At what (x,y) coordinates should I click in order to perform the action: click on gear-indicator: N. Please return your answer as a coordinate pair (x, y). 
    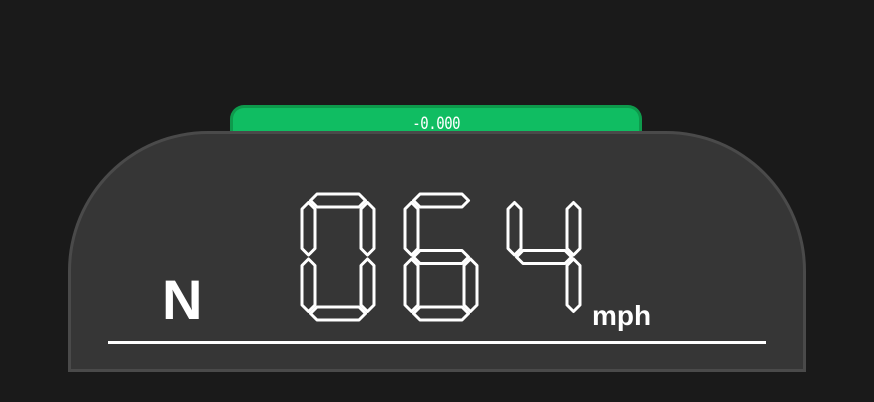
    Looking at the image, I should click on (182, 299).